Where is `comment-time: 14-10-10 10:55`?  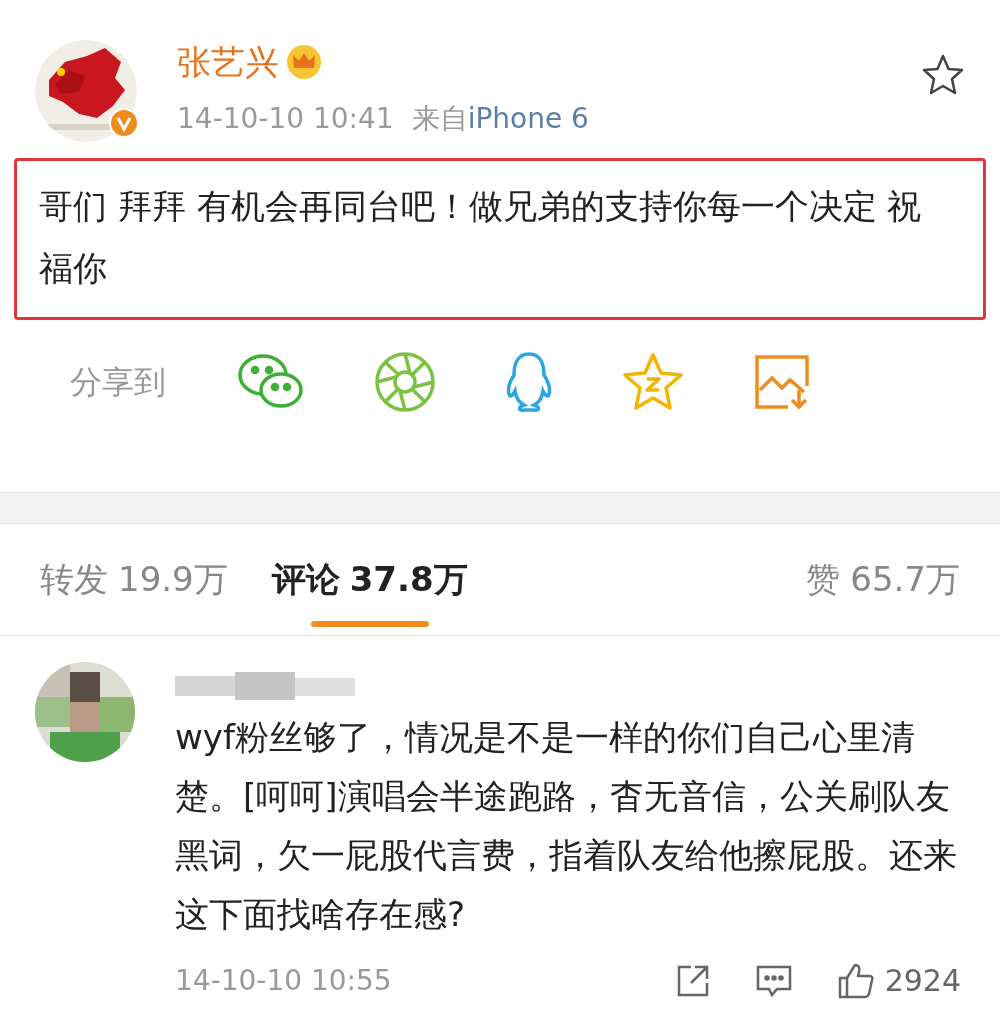
comment-time: 14-10-10 10:55 is located at coordinates (283, 980).